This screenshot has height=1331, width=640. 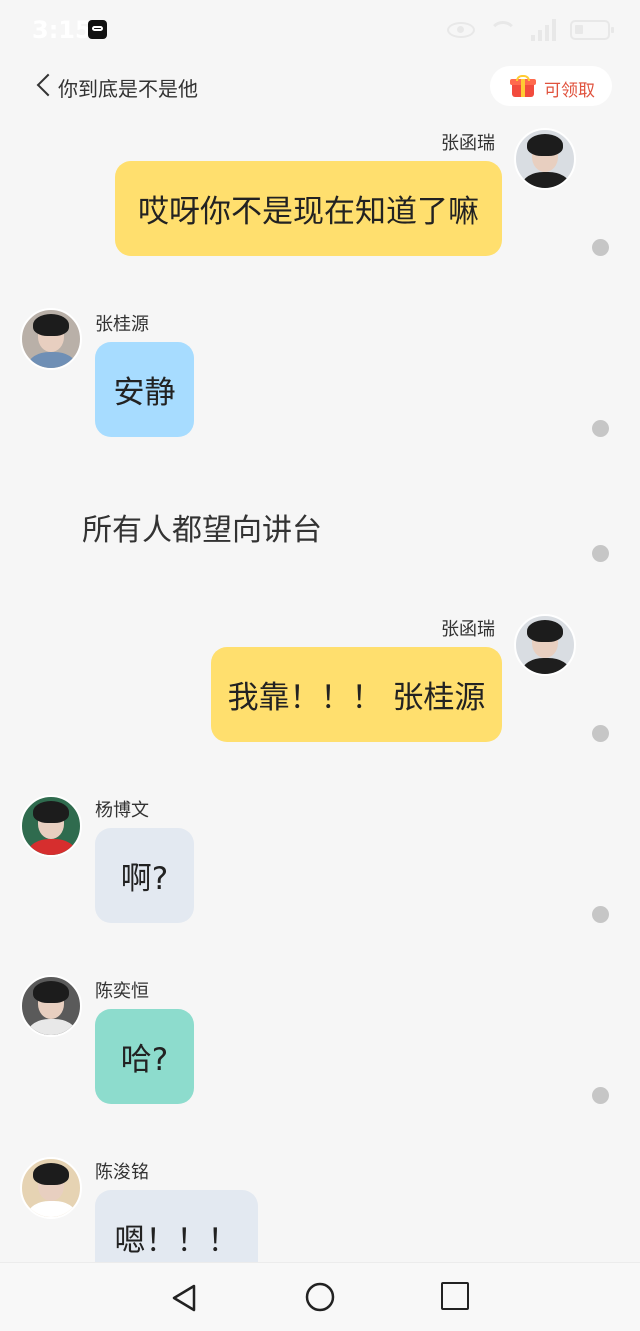 What do you see at coordinates (455, 1296) in the screenshot?
I see `square-recent-icon` at bounding box center [455, 1296].